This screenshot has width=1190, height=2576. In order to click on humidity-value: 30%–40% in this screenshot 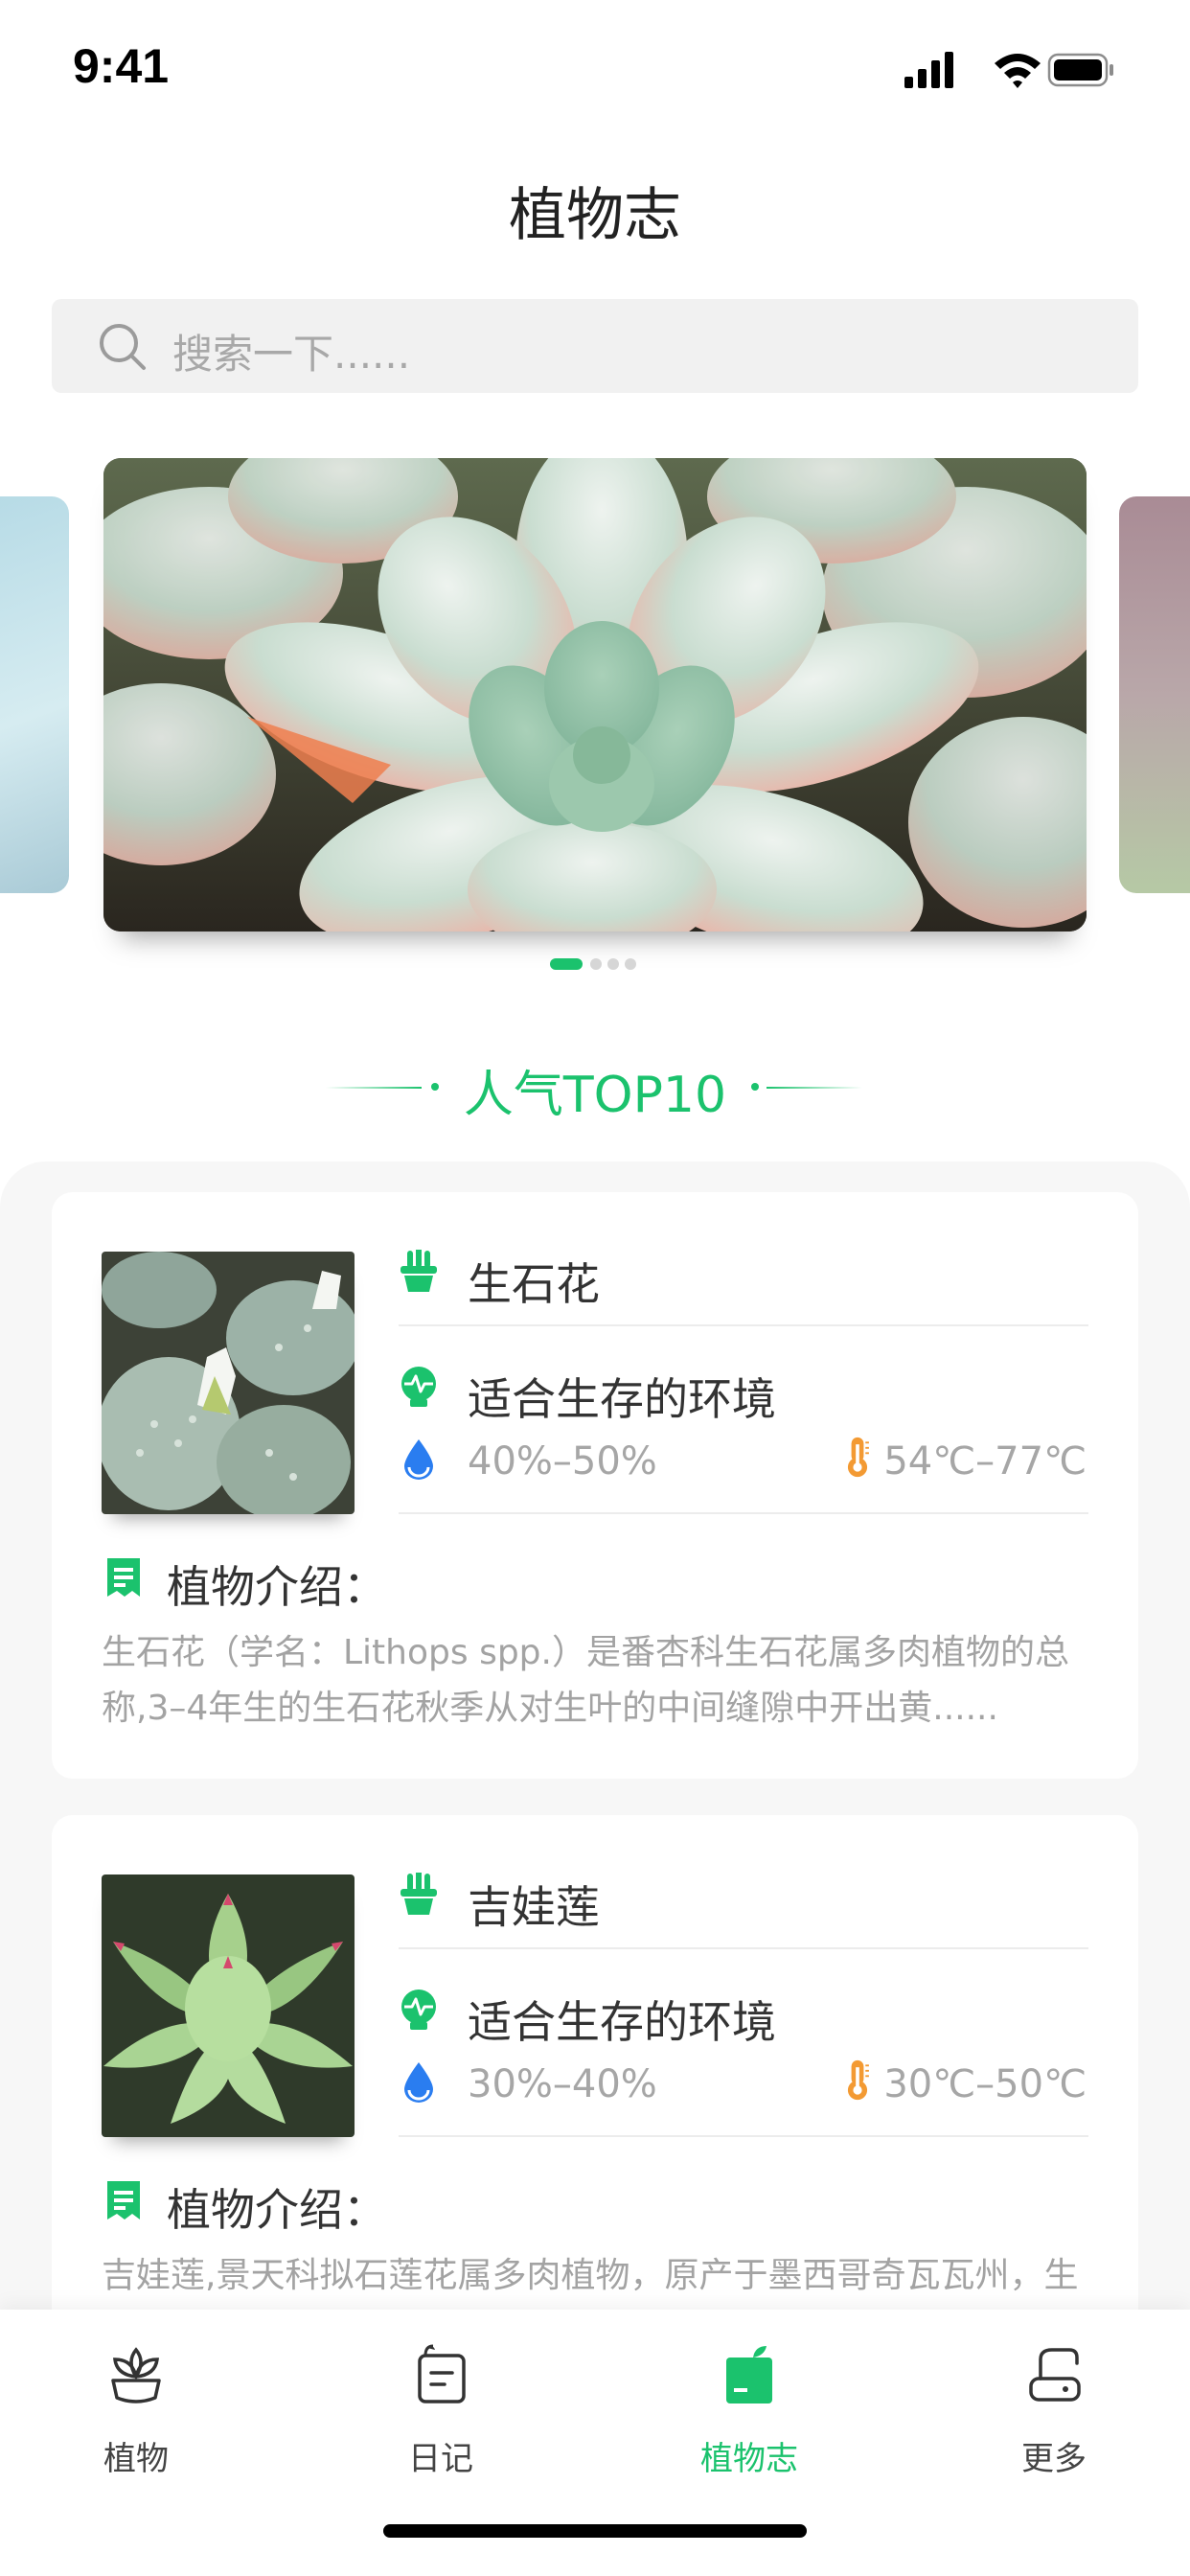, I will do `click(562, 2084)`.